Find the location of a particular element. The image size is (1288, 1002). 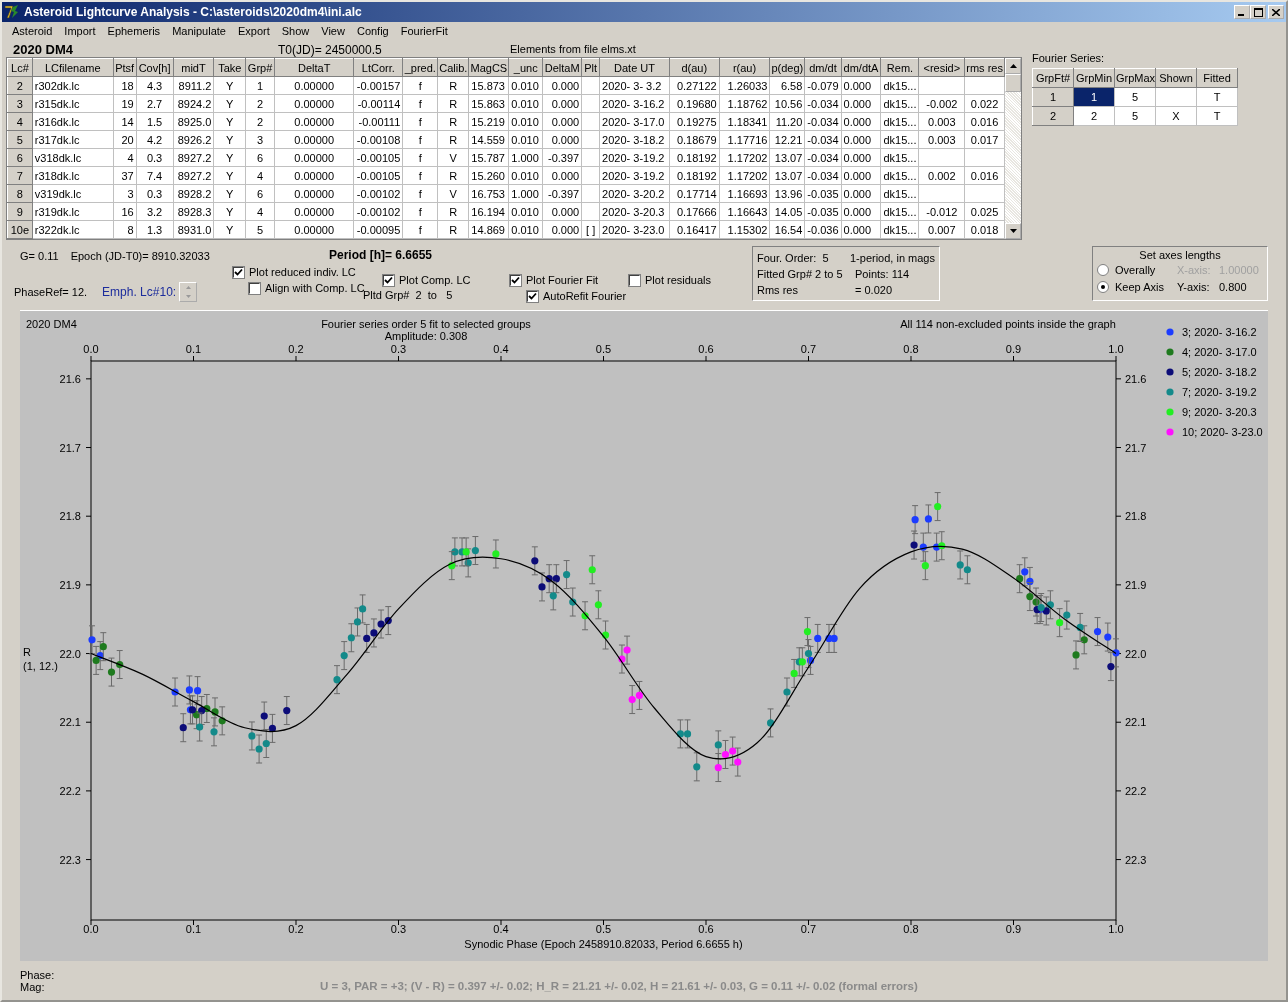

column-header: Ptsf is located at coordinates (125, 67).